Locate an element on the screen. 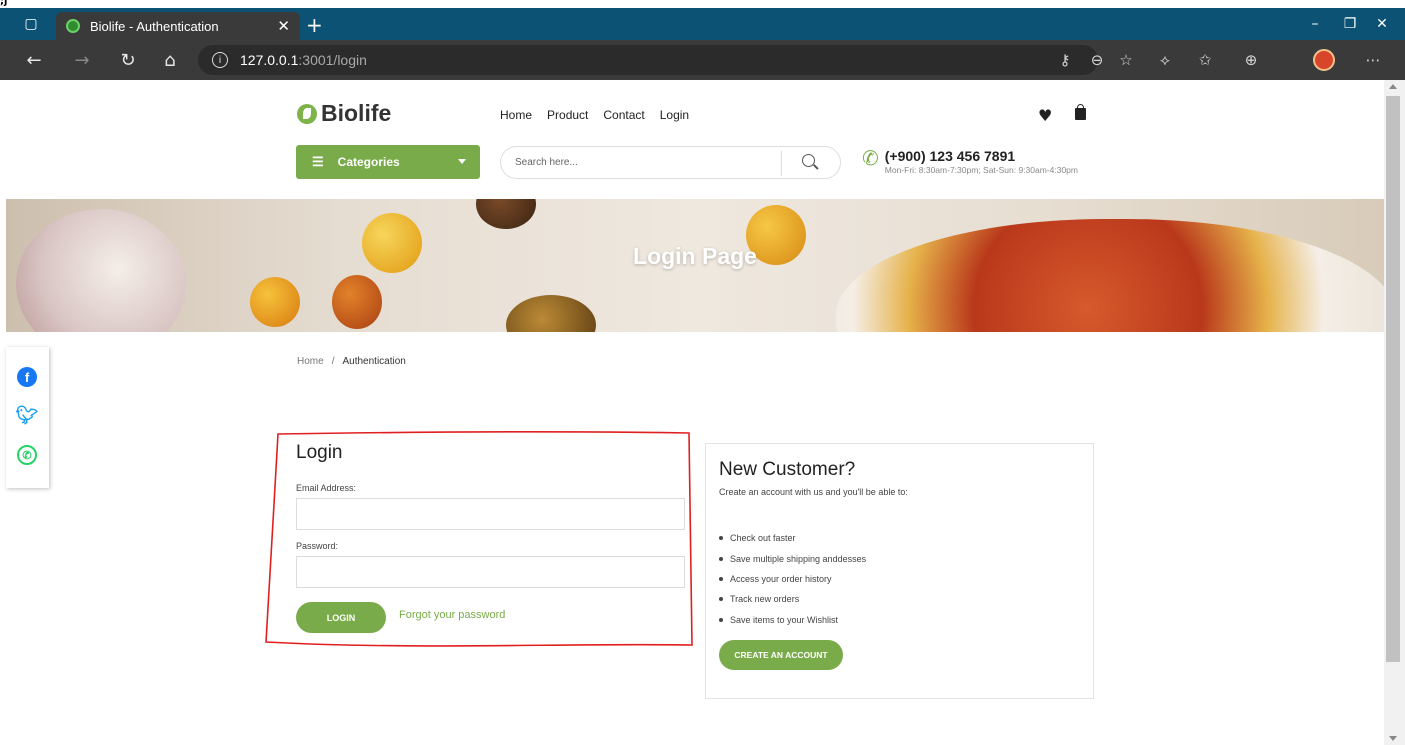  site-logo: Biolife is located at coordinates (344, 113).